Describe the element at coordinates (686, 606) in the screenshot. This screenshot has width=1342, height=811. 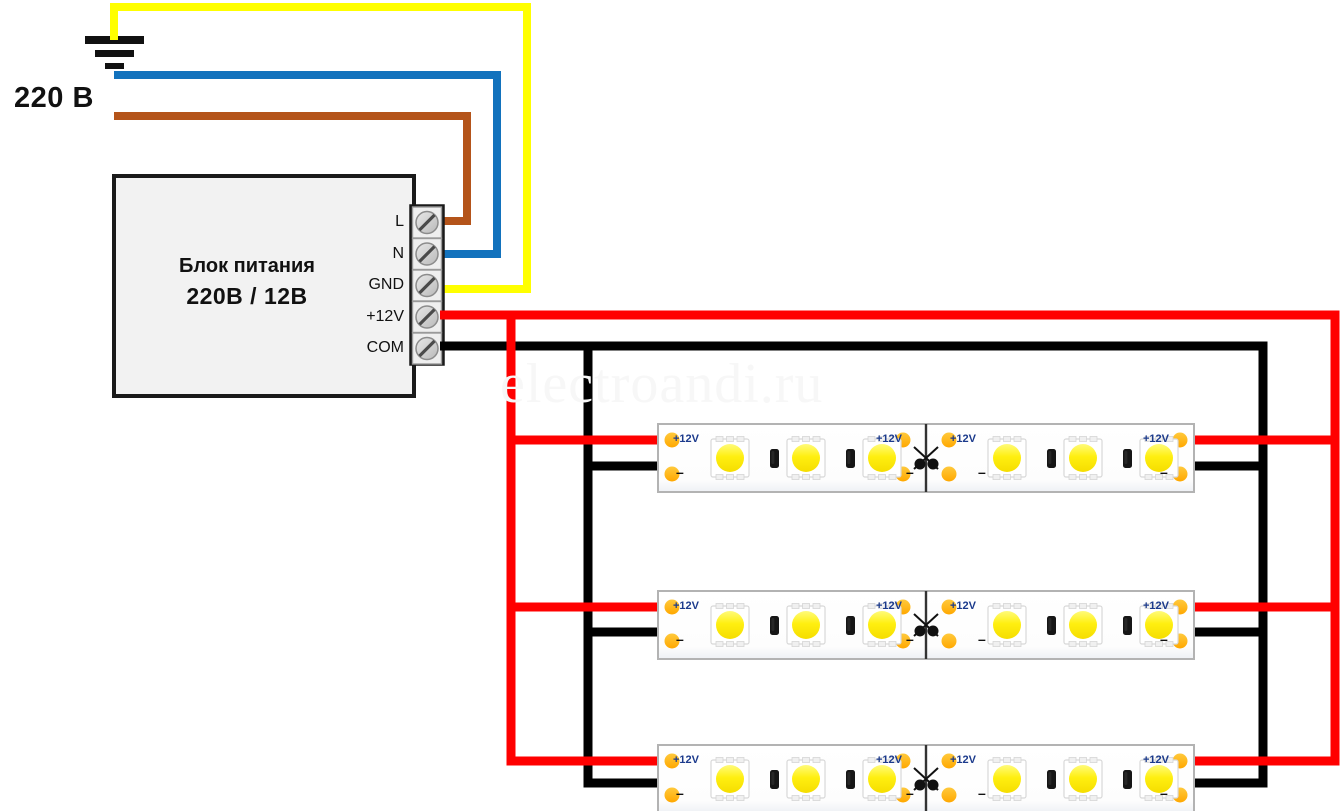
I see `strip-middle-label-plus-left: +12V` at that location.